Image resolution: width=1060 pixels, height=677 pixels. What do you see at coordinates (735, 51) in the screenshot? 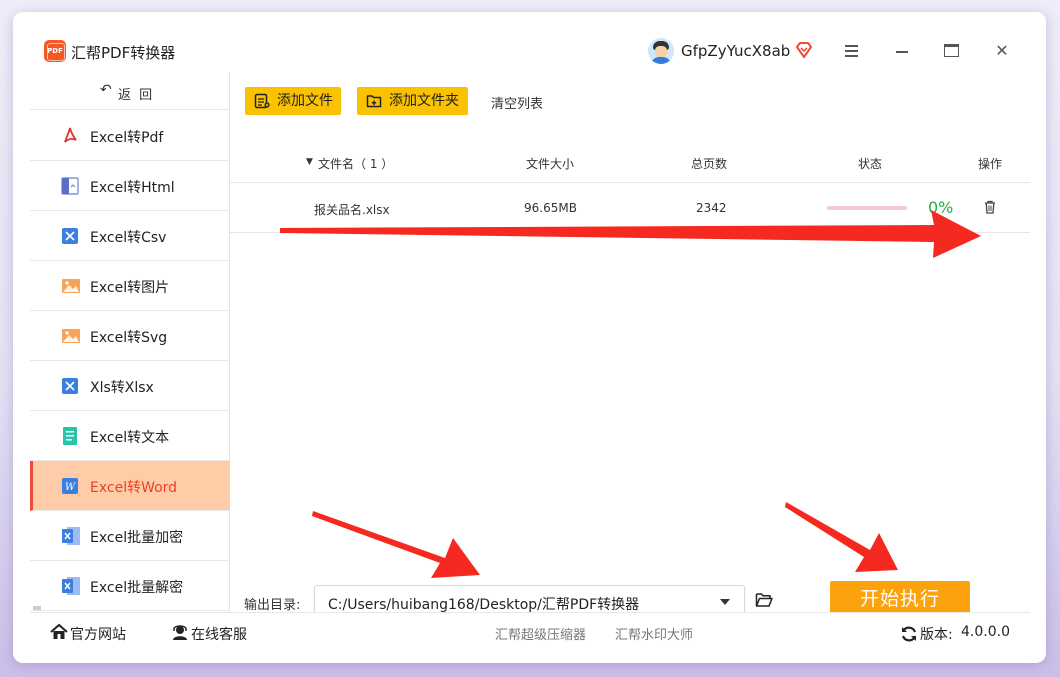
I see `username: GfpZyYucX8ab` at bounding box center [735, 51].